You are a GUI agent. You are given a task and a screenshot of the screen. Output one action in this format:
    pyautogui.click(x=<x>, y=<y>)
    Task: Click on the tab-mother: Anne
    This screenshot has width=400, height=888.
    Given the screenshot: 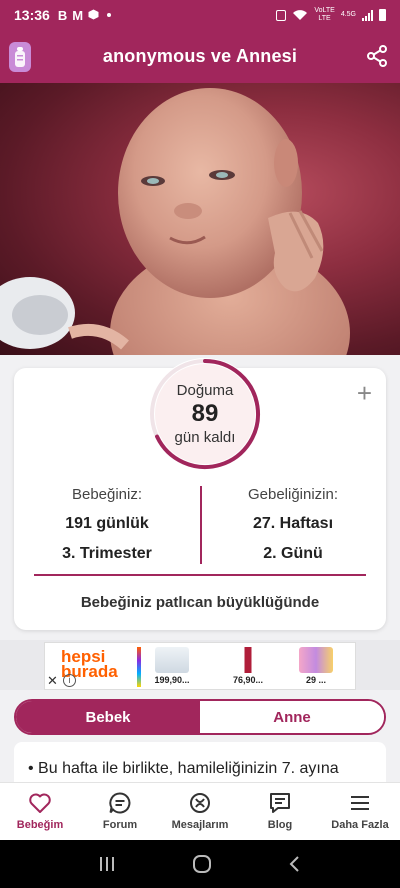 What is the action you would take?
    pyautogui.click(x=292, y=717)
    